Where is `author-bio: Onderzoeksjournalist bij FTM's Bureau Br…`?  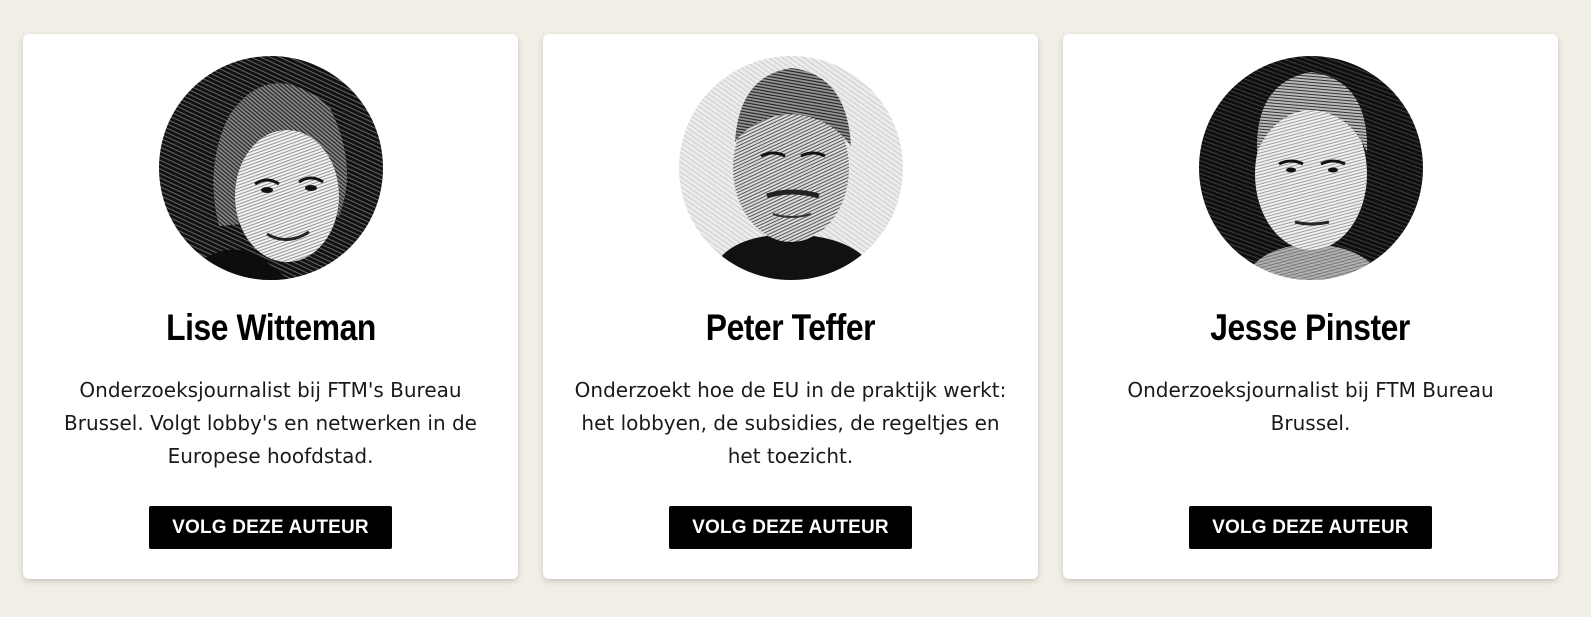 author-bio: Onderzoeksjournalist bij FTM's Bureau Br… is located at coordinates (270, 423).